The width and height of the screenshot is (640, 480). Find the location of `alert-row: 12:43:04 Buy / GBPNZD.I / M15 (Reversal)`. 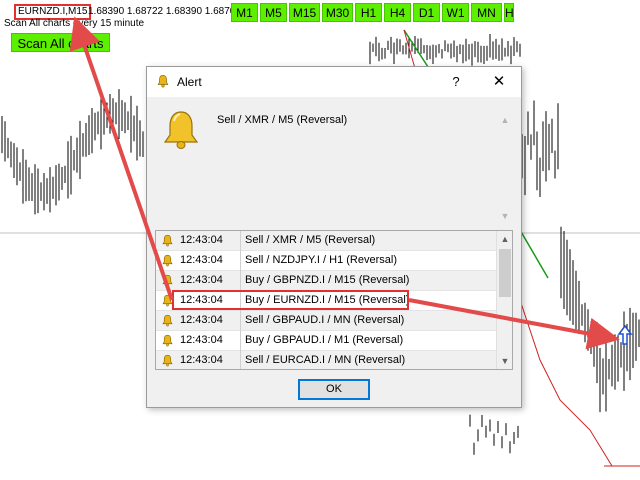

alert-row: 12:43:04 Buy / GBPNZD.I / M15 (Reversal) is located at coordinates (326, 281).